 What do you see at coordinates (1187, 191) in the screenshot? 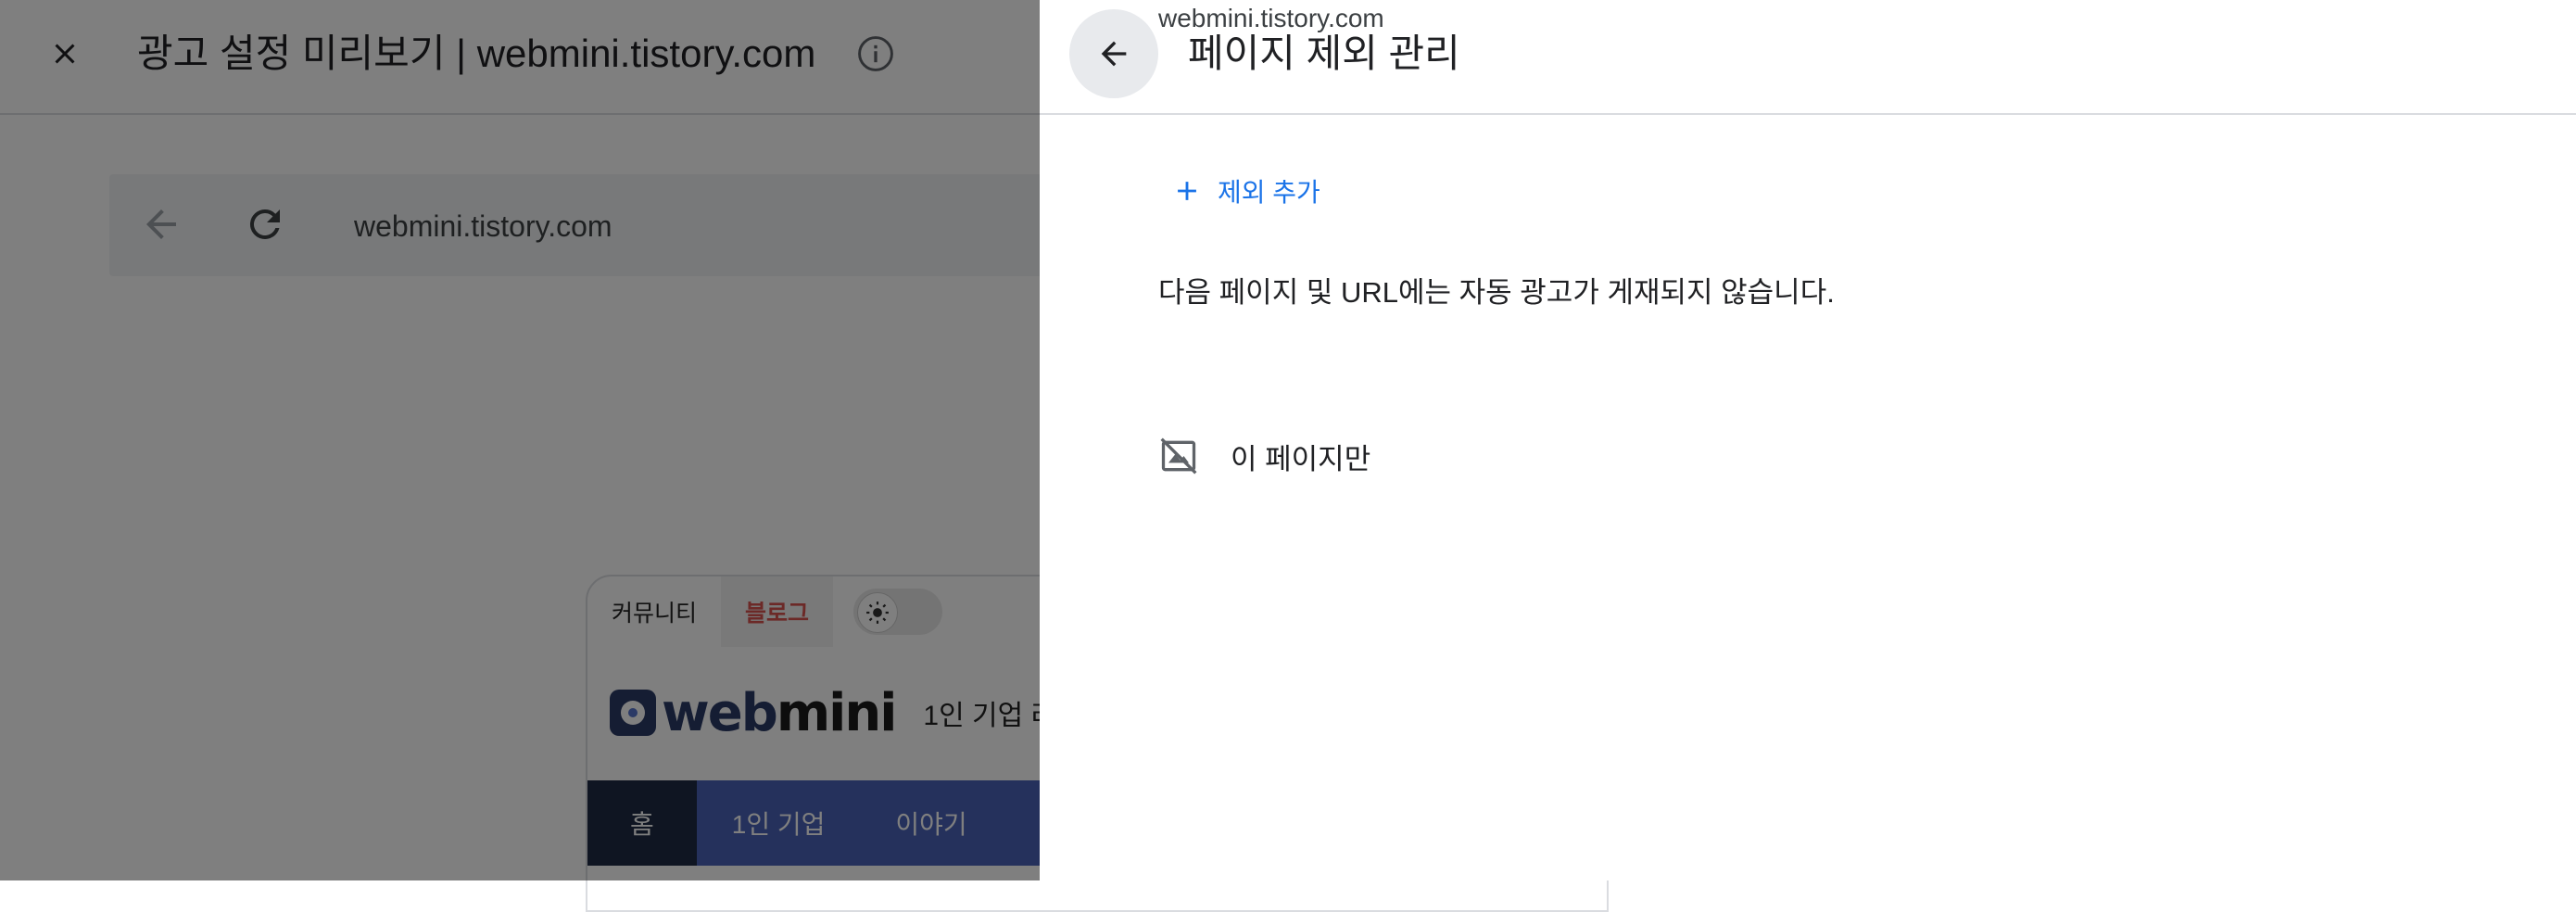
I see `plus-icon` at bounding box center [1187, 191].